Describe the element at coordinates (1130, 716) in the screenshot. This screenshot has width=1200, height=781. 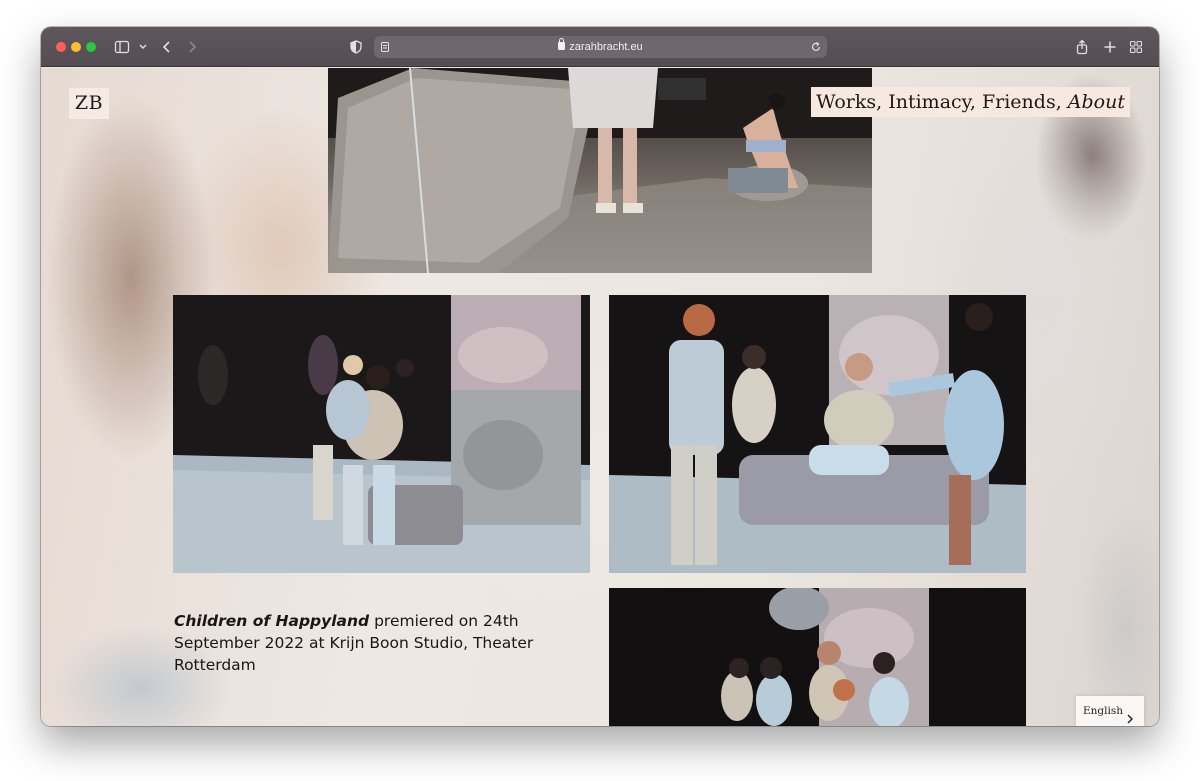
I see `chevron-right-icon` at that location.